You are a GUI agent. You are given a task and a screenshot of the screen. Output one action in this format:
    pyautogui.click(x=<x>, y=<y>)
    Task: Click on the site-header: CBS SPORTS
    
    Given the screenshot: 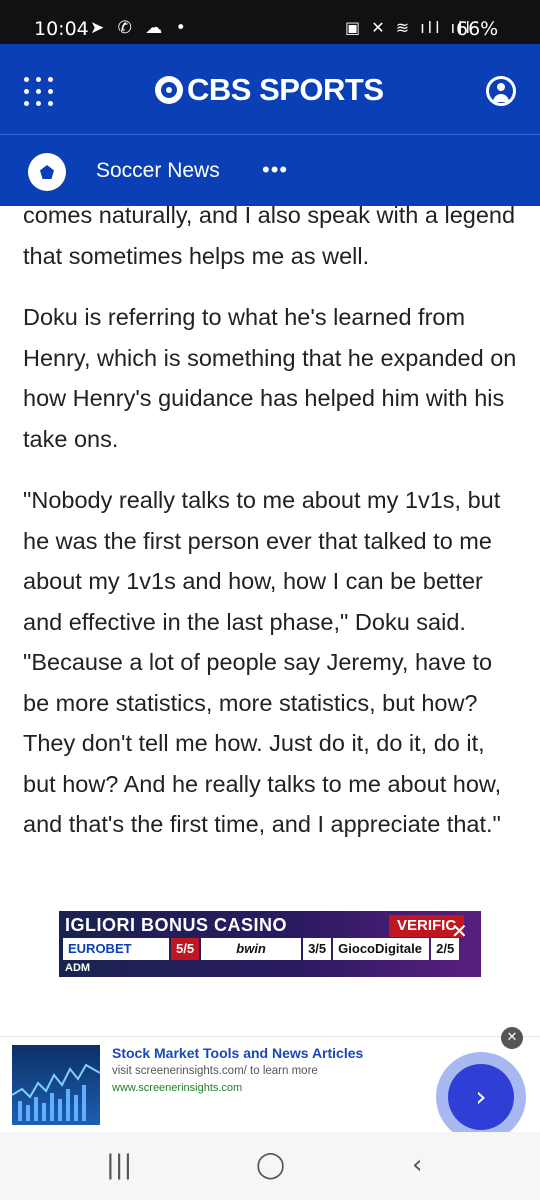 What is the action you would take?
    pyautogui.click(x=270, y=89)
    